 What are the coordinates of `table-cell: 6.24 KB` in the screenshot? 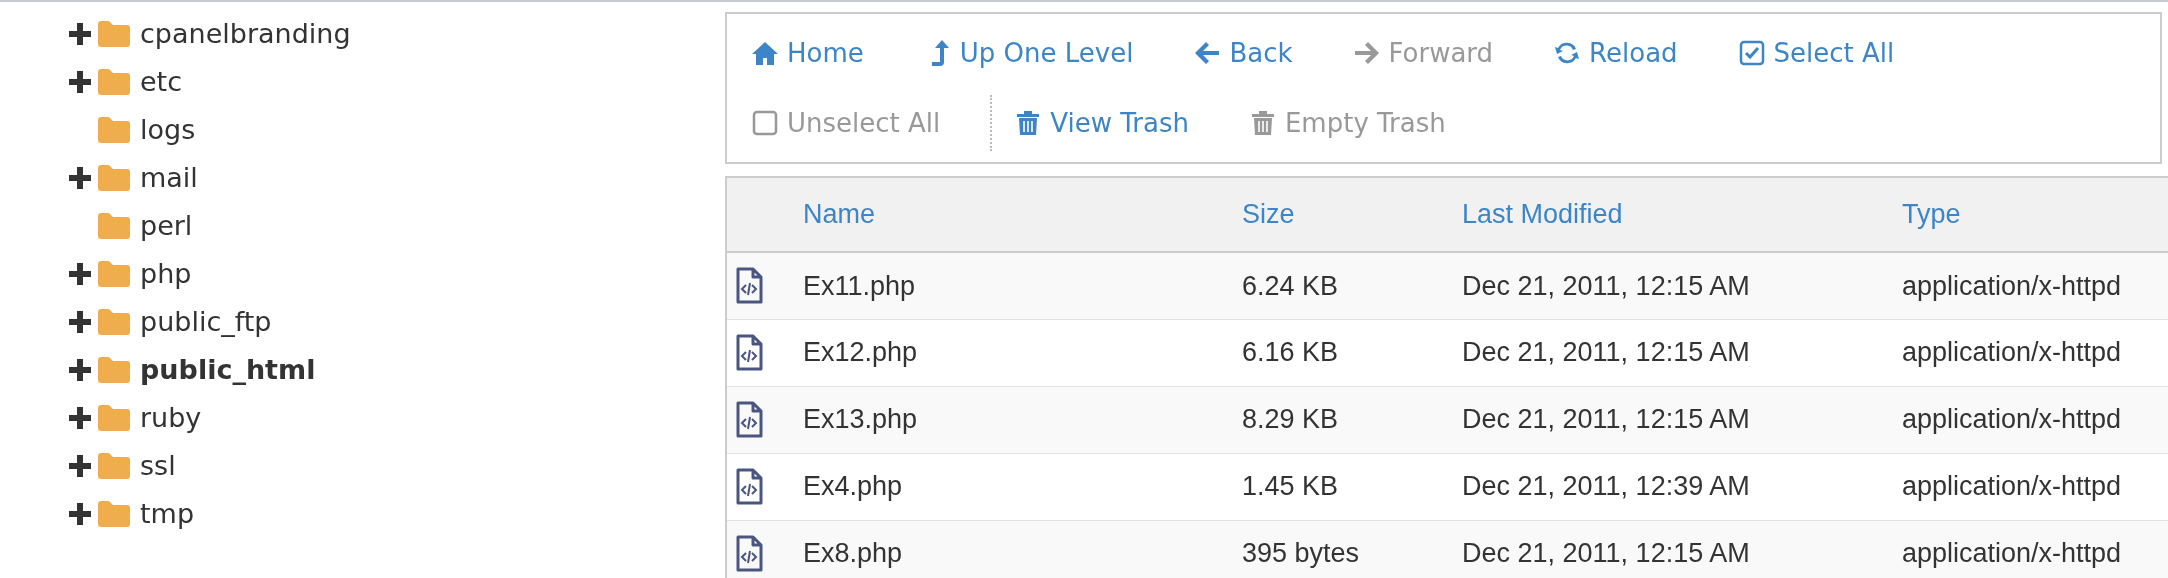 It's located at (1290, 285).